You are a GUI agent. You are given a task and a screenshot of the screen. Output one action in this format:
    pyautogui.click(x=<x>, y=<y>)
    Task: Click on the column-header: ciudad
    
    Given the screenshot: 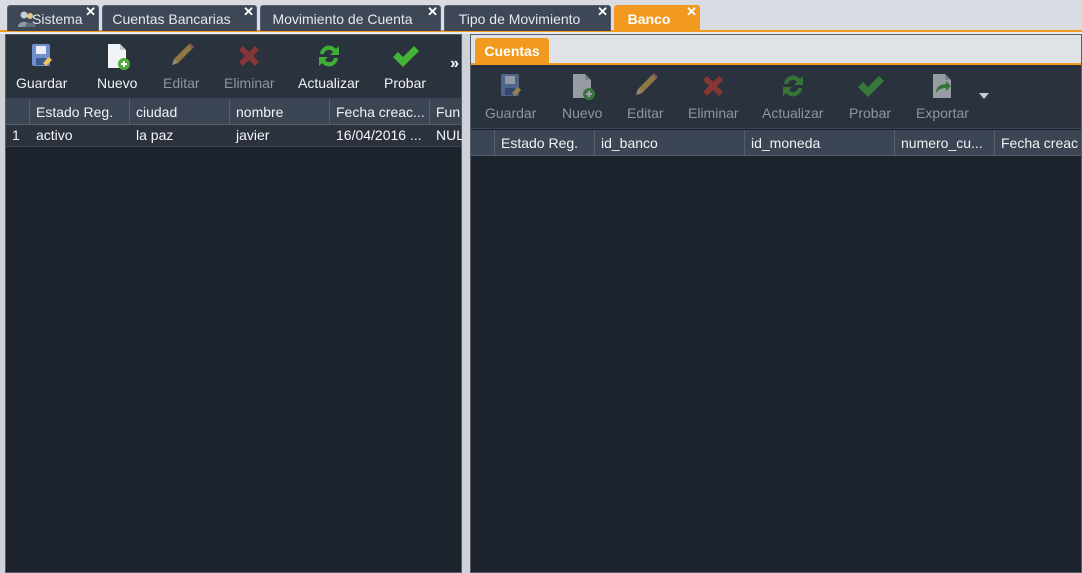 What is the action you would take?
    pyautogui.click(x=180, y=112)
    